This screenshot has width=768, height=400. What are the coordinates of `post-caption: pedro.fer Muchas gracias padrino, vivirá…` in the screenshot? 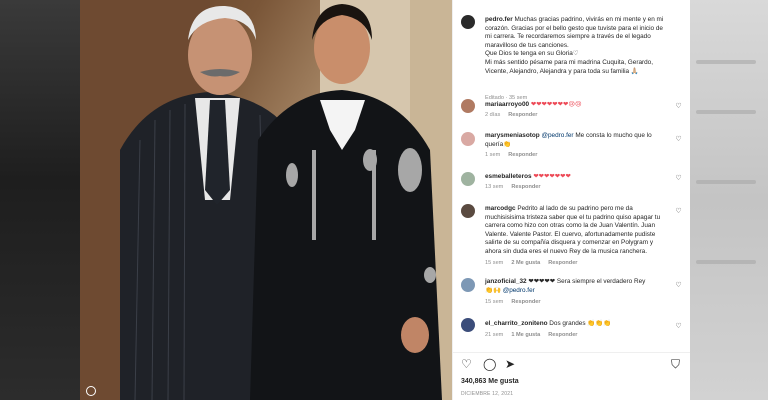 It's located at (571, 57).